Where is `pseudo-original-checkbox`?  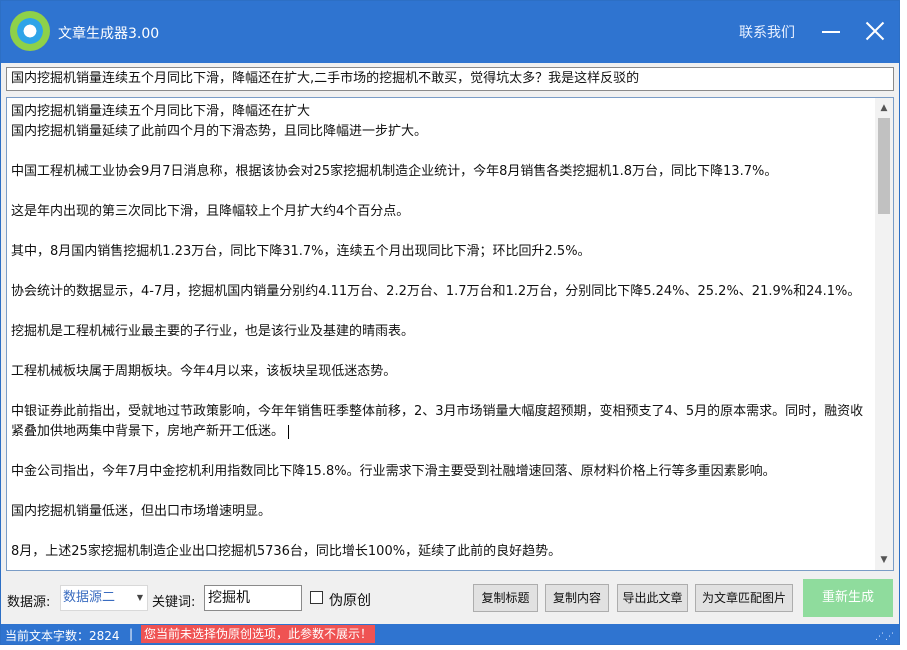 pseudo-original-checkbox is located at coordinates (316, 597).